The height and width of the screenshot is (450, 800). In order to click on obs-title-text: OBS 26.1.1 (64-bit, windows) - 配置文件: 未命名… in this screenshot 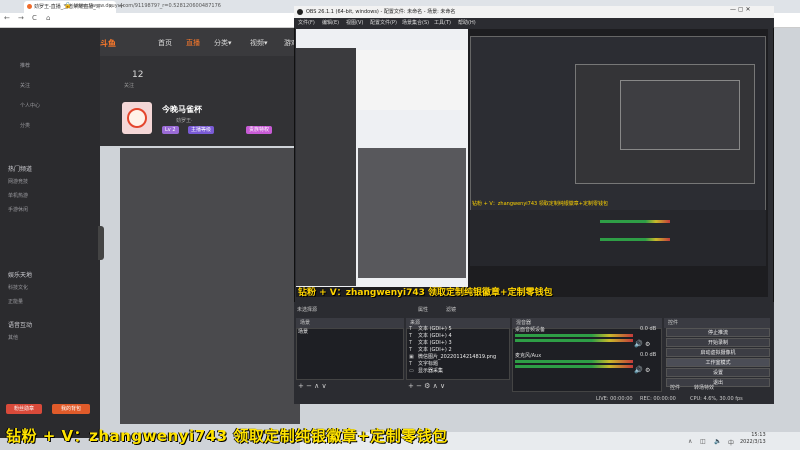, I will do `click(381, 12)`.